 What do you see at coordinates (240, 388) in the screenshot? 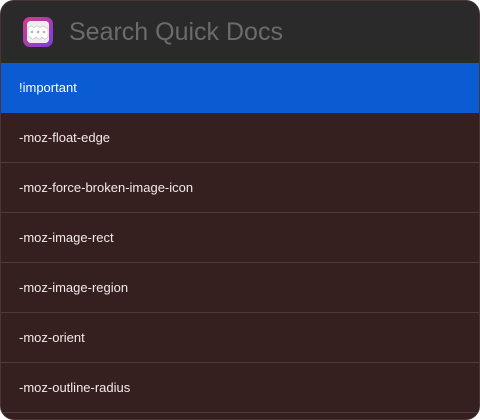
I see `result-item: -moz-outline-radius` at bounding box center [240, 388].